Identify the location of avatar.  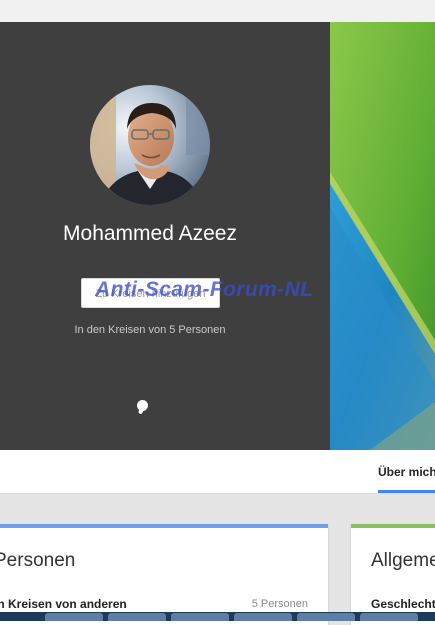
(150, 145).